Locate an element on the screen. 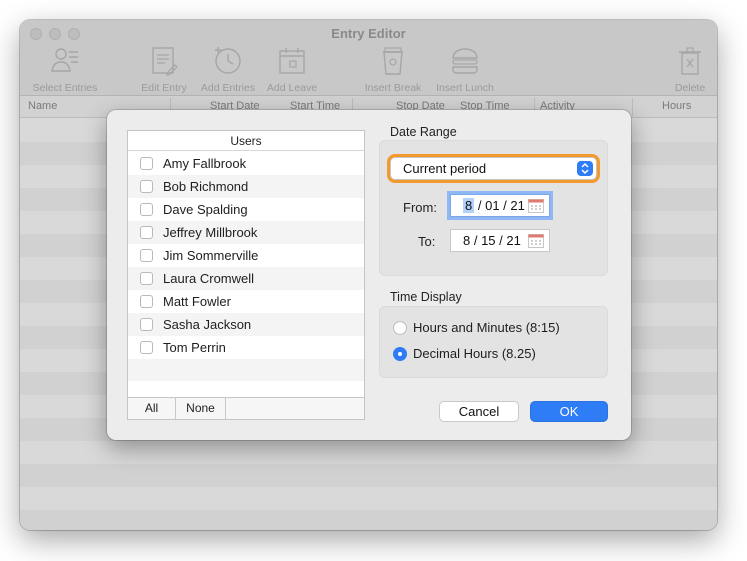 The image size is (747, 561). user-name: Jeffrey Millbrook is located at coordinates (210, 232).